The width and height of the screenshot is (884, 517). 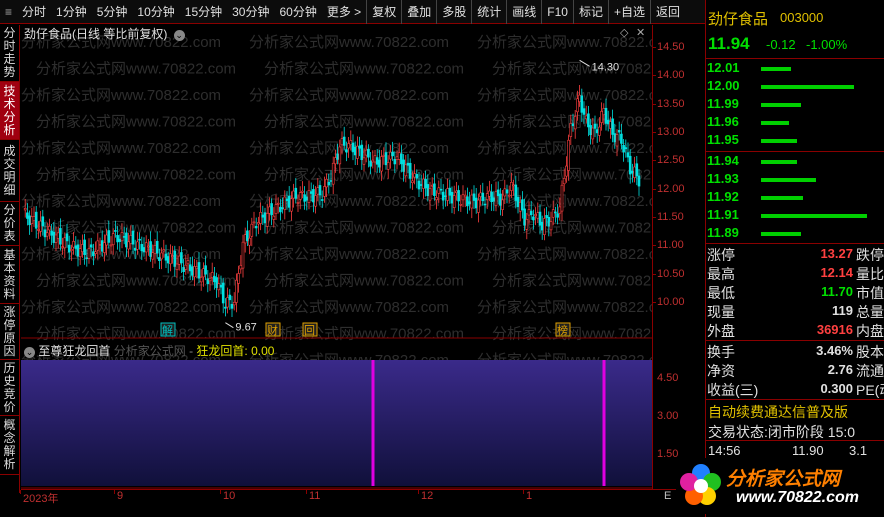 What do you see at coordinates (155, 12) in the screenshot?
I see `toolbar-item-10min: 10分钟` at bounding box center [155, 12].